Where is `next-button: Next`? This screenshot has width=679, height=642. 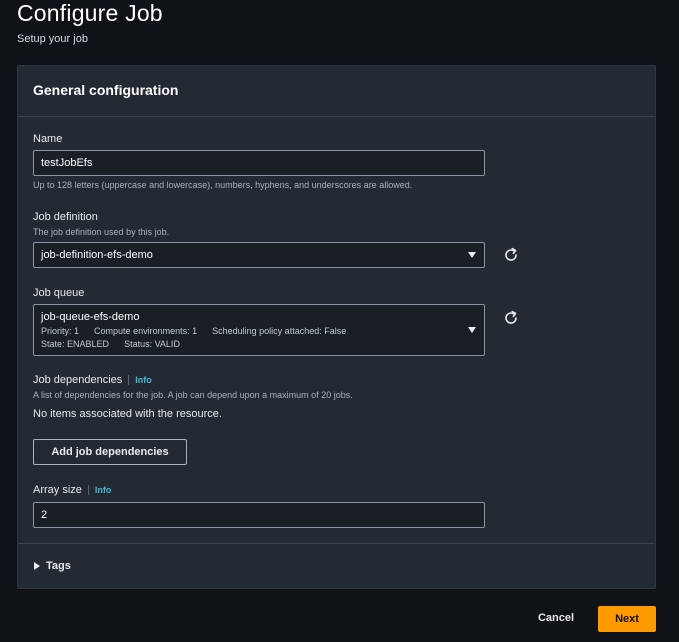
next-button: Next is located at coordinates (627, 619).